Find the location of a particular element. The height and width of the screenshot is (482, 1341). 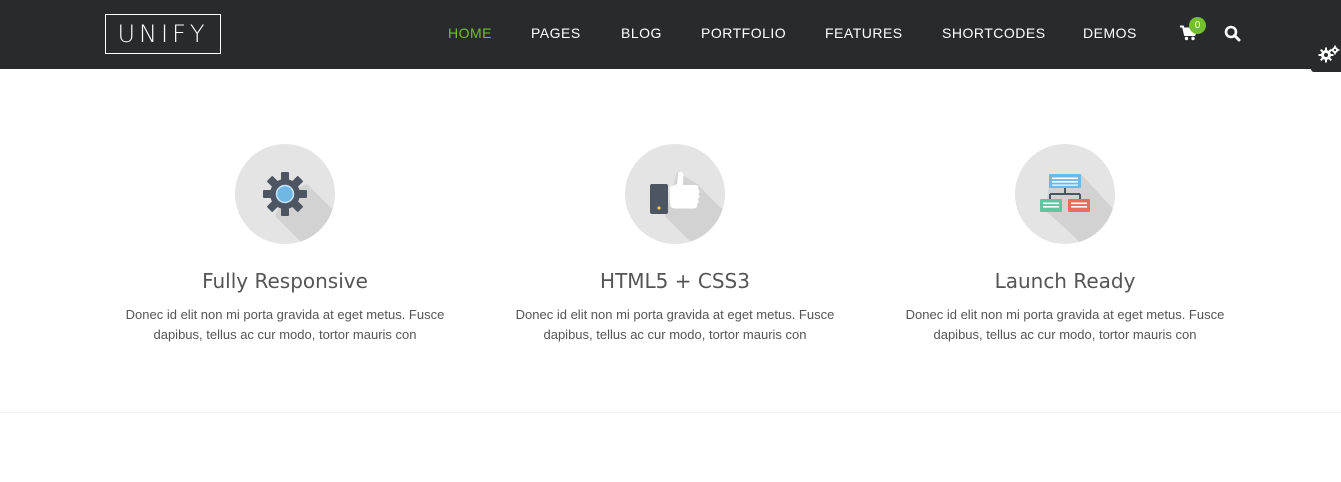

style-switcher-toggle is located at coordinates (1326, 54).